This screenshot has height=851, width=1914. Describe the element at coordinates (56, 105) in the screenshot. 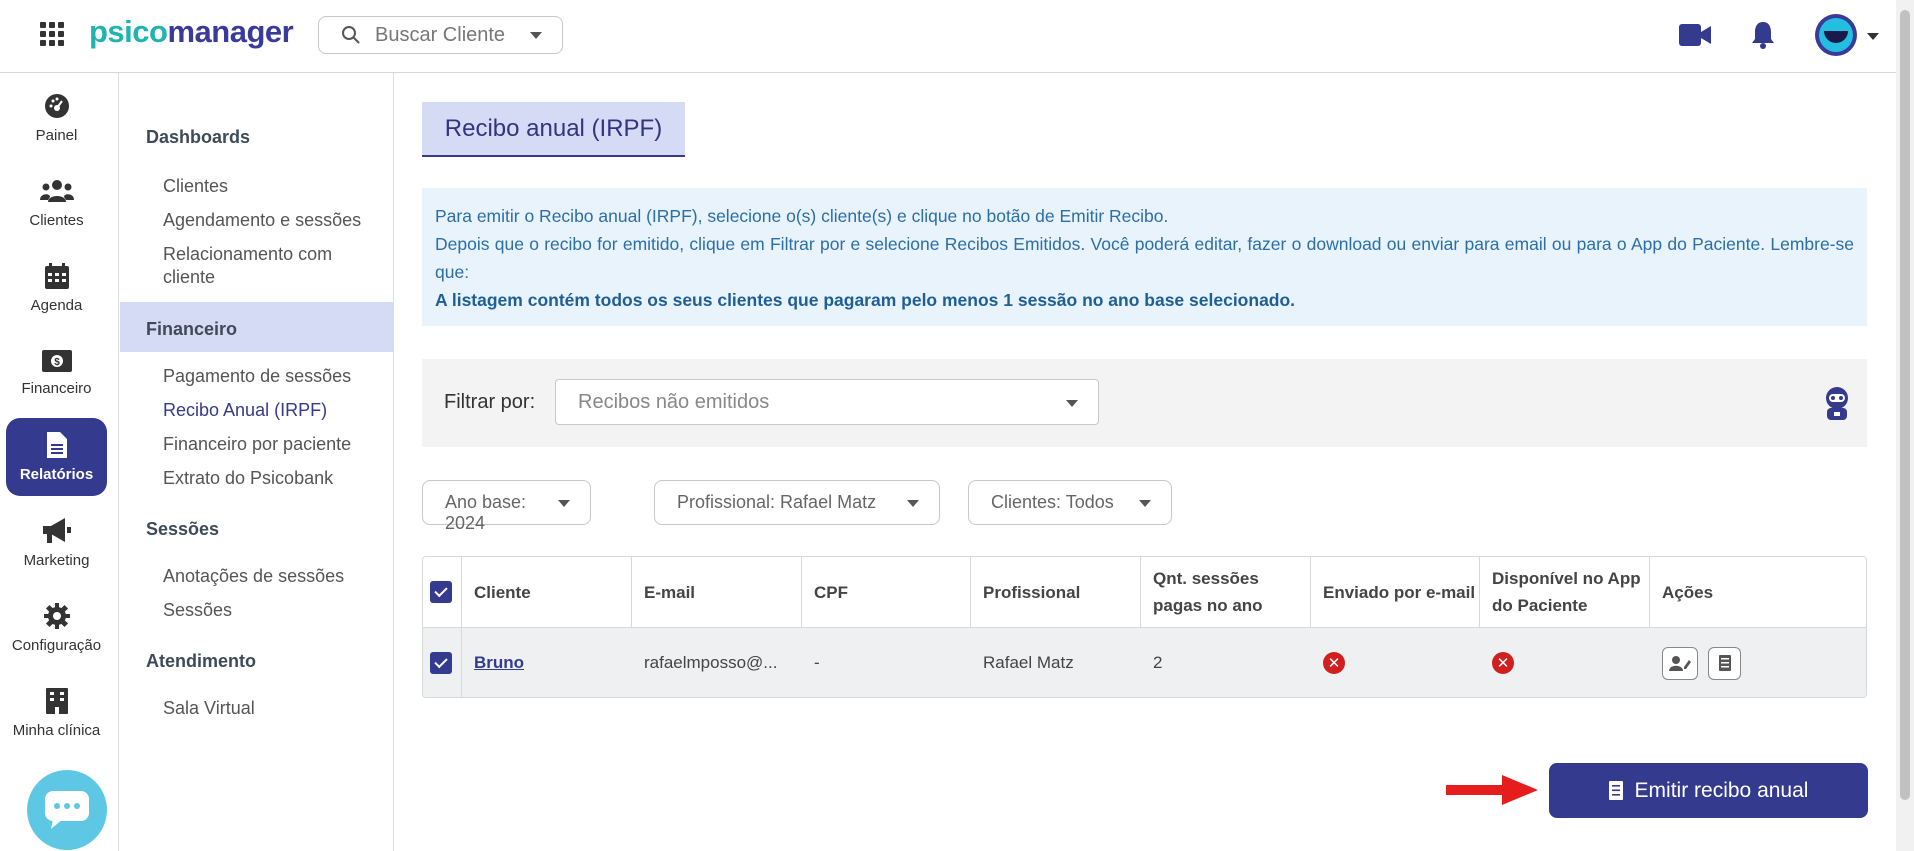

I see `dashboard-gauge-icon` at that location.